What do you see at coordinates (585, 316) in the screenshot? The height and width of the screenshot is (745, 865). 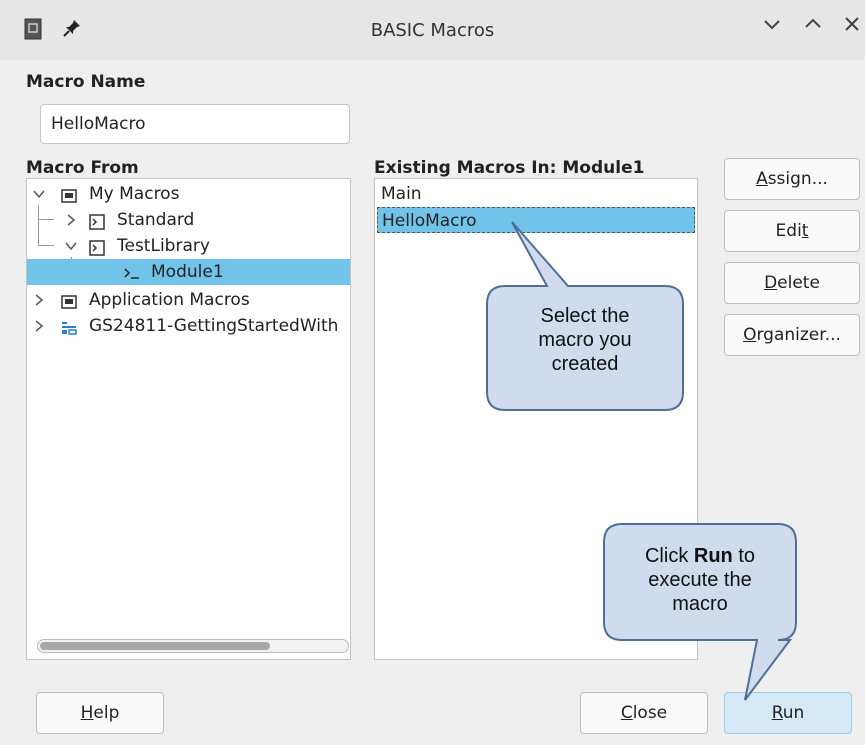 I see `callout-line: Select the` at bounding box center [585, 316].